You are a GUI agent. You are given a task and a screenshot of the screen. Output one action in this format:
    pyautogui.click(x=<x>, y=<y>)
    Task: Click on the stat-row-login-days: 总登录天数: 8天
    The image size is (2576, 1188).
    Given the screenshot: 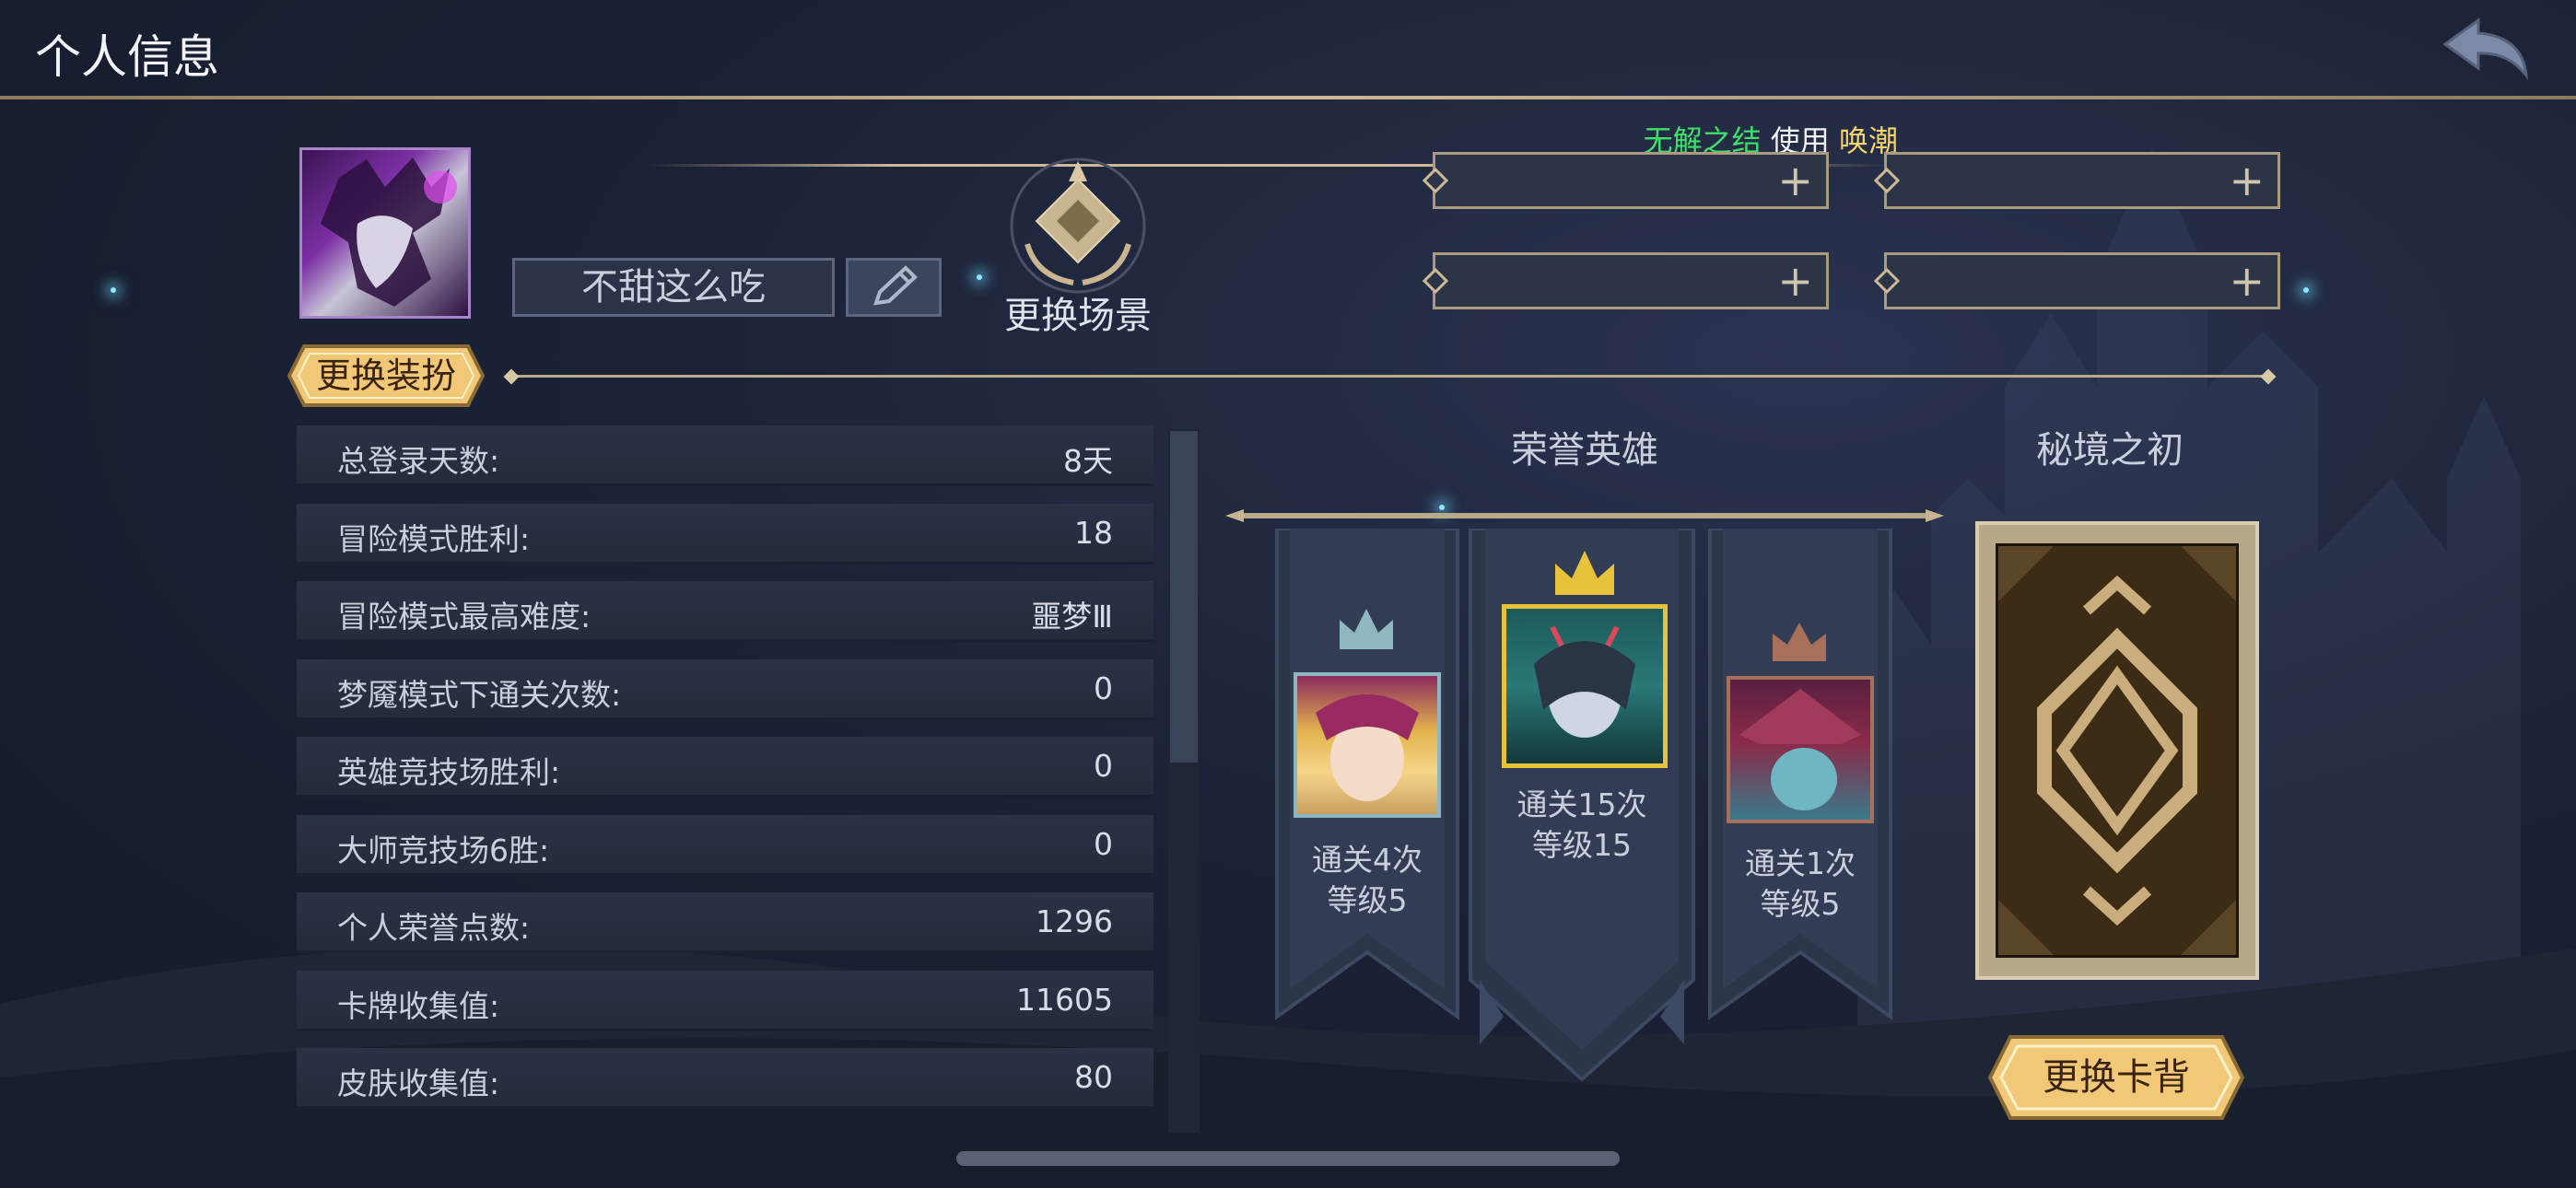 What is the action you would take?
    pyautogui.click(x=725, y=455)
    